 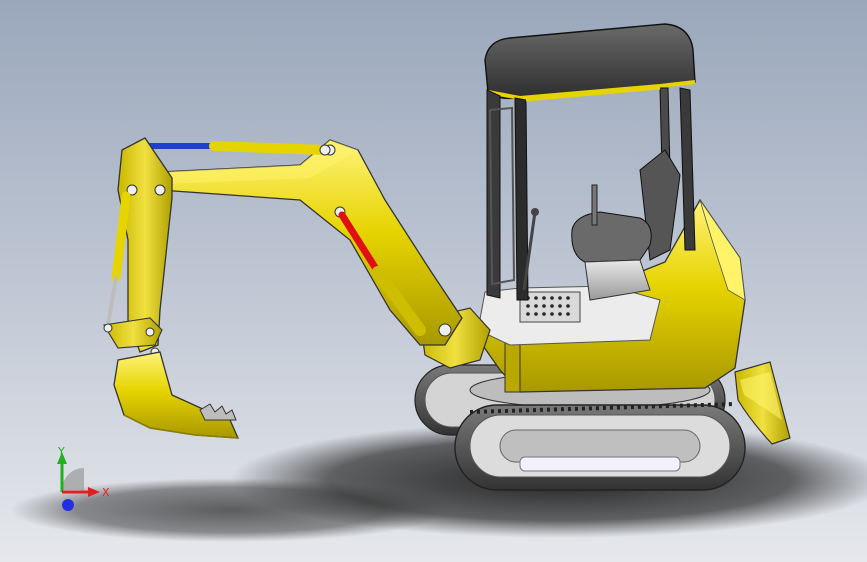 What do you see at coordinates (133, 337) in the screenshot?
I see `bucket-linkage` at bounding box center [133, 337].